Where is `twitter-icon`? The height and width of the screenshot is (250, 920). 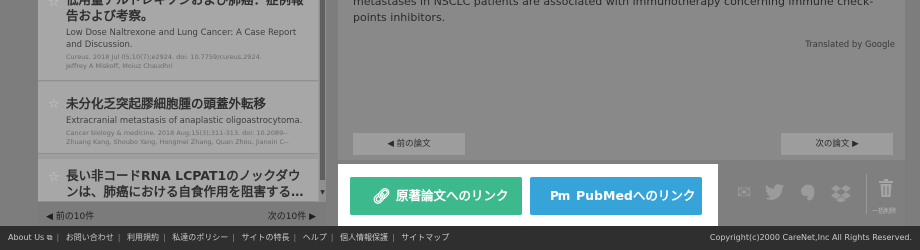 twitter-icon is located at coordinates (775, 193).